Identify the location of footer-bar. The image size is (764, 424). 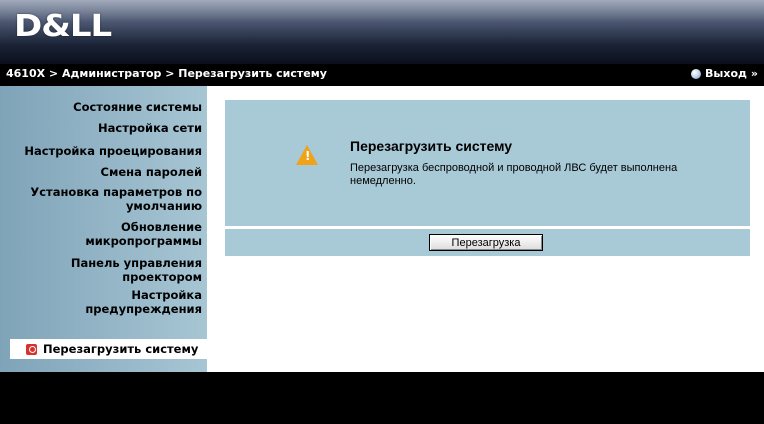
(382, 398).